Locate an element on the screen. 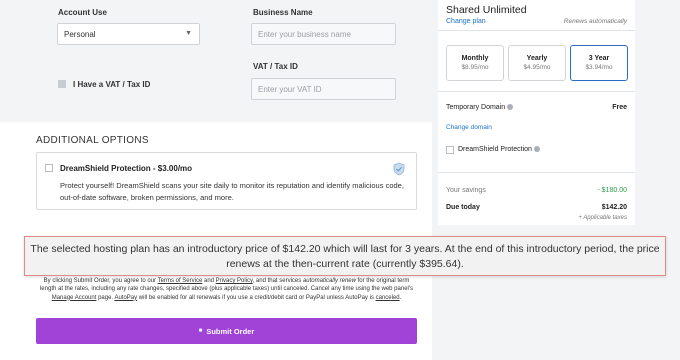  dreamshield-summary-checkbox is located at coordinates (450, 150).